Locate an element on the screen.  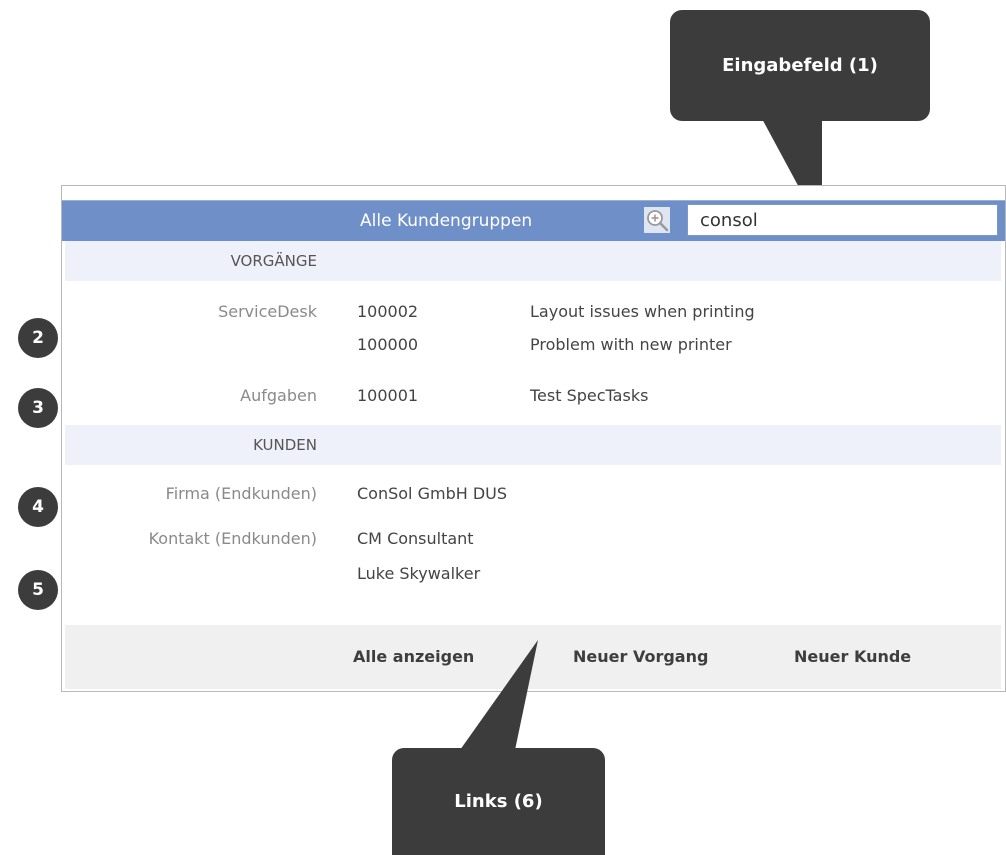
section-title: KUNDEN is located at coordinates (285, 445).